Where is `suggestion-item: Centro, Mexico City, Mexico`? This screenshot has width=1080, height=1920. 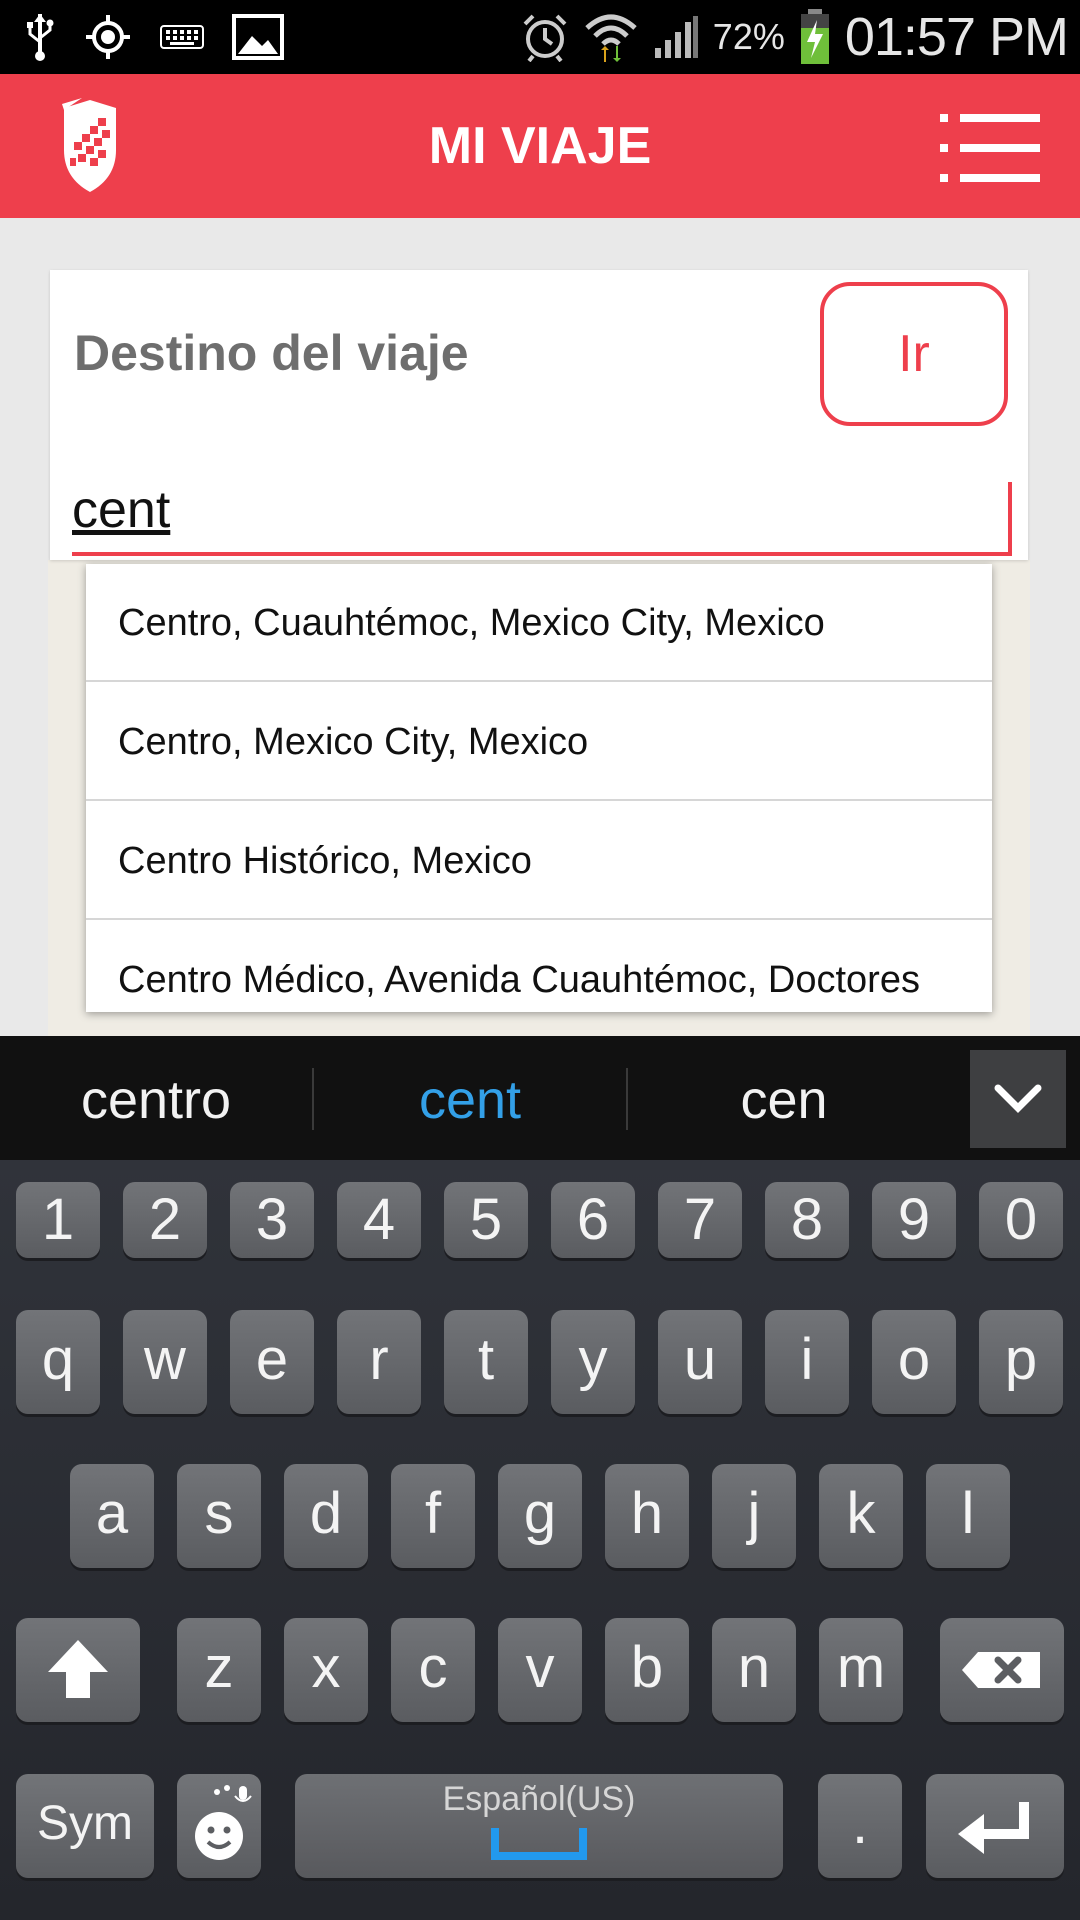
suggestion-item: Centro, Mexico City, Mexico is located at coordinates (539, 742).